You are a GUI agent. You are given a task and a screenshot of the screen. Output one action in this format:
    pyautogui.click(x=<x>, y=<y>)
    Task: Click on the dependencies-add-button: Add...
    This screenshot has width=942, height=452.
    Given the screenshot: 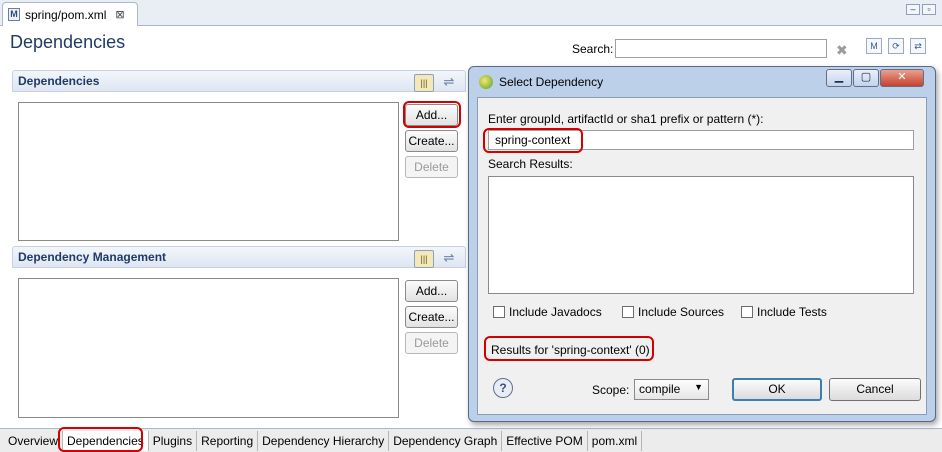 What is the action you would take?
    pyautogui.click(x=431, y=115)
    